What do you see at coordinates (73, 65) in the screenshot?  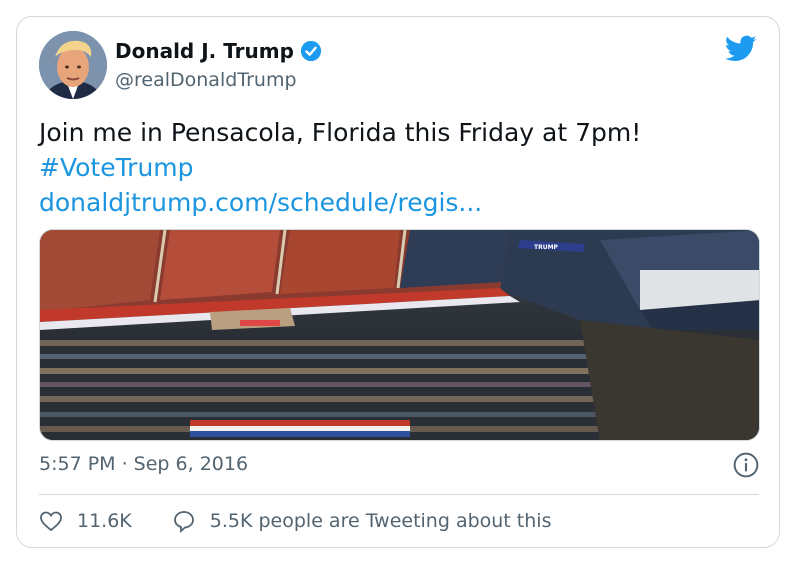 I see `avatar` at bounding box center [73, 65].